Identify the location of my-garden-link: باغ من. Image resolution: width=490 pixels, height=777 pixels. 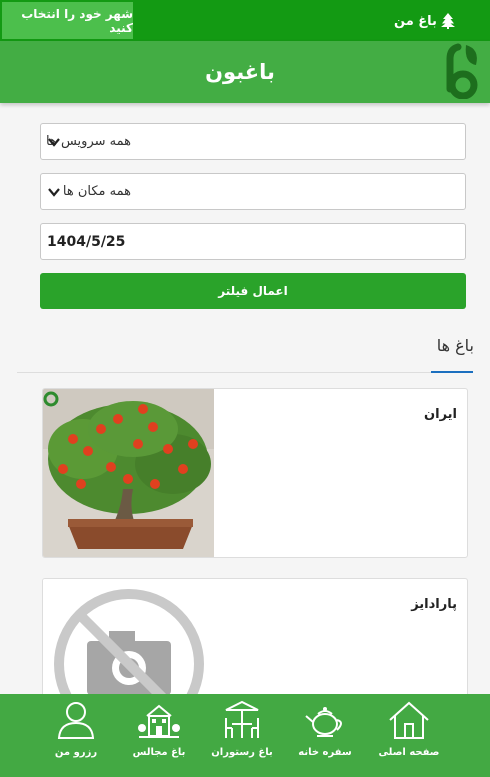
(424, 21).